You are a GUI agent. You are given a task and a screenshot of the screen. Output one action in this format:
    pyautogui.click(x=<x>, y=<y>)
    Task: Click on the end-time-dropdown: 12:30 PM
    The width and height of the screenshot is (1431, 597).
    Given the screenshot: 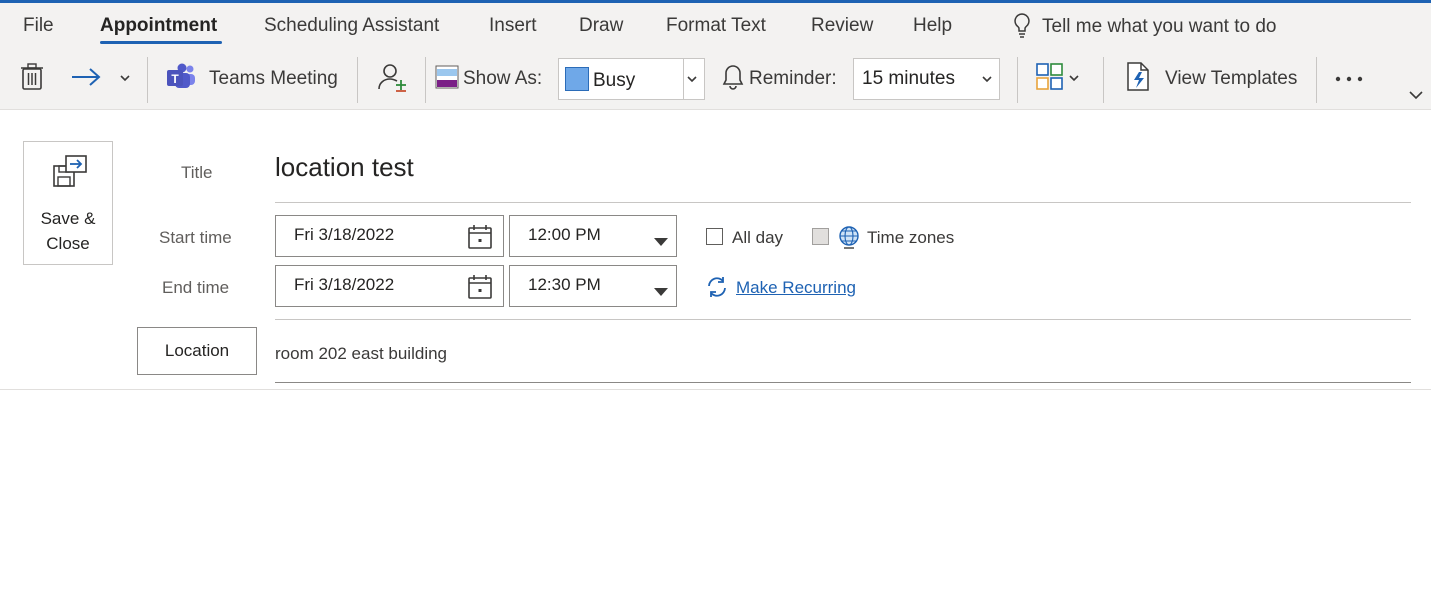 What is the action you would take?
    pyautogui.click(x=593, y=286)
    